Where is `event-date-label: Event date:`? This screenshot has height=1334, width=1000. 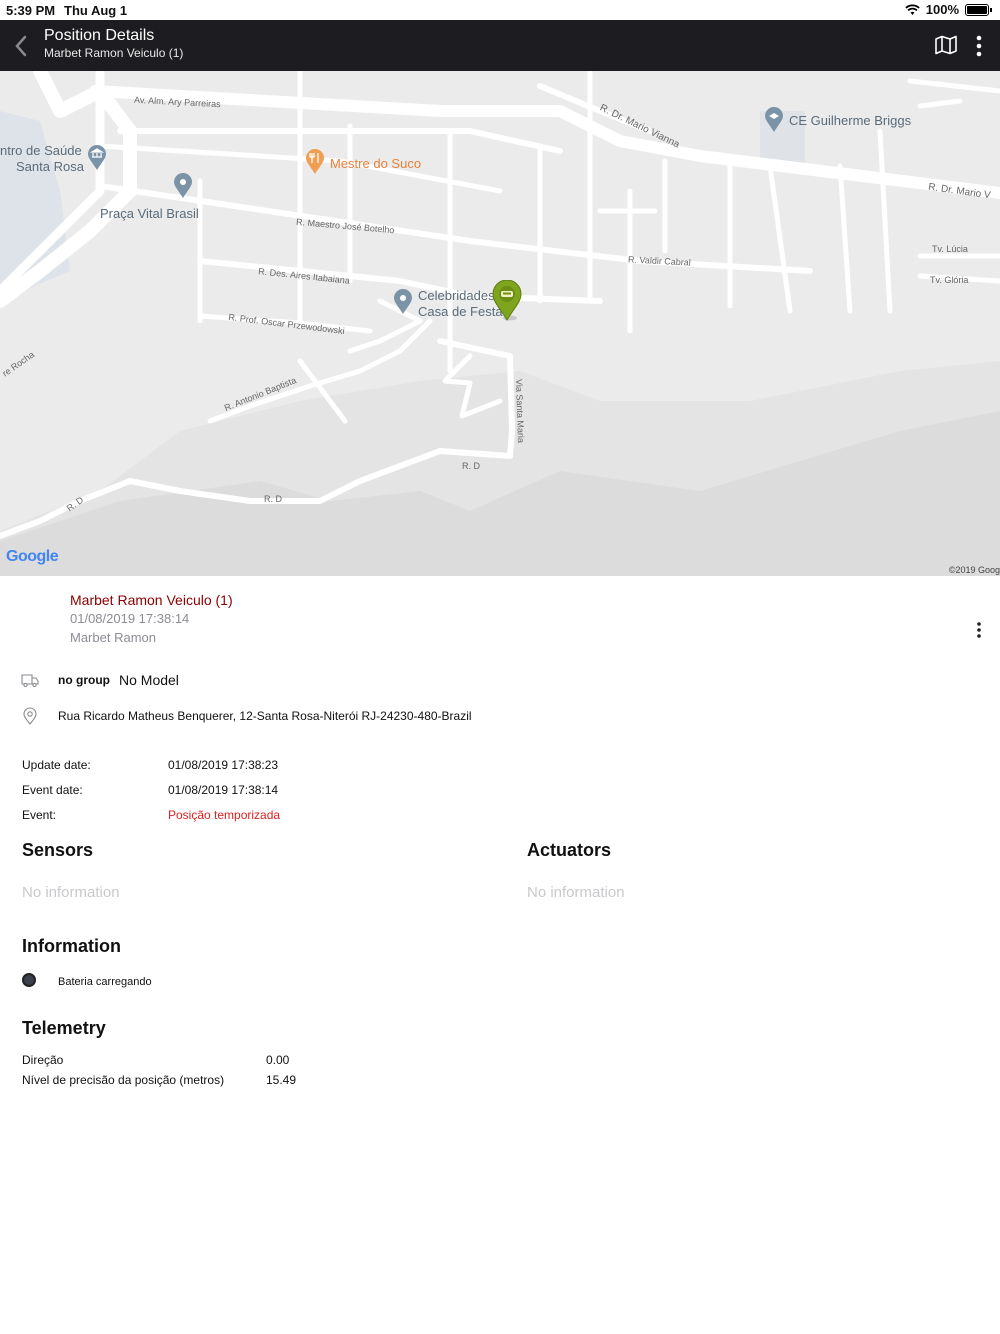 event-date-label: Event date: is located at coordinates (52, 790).